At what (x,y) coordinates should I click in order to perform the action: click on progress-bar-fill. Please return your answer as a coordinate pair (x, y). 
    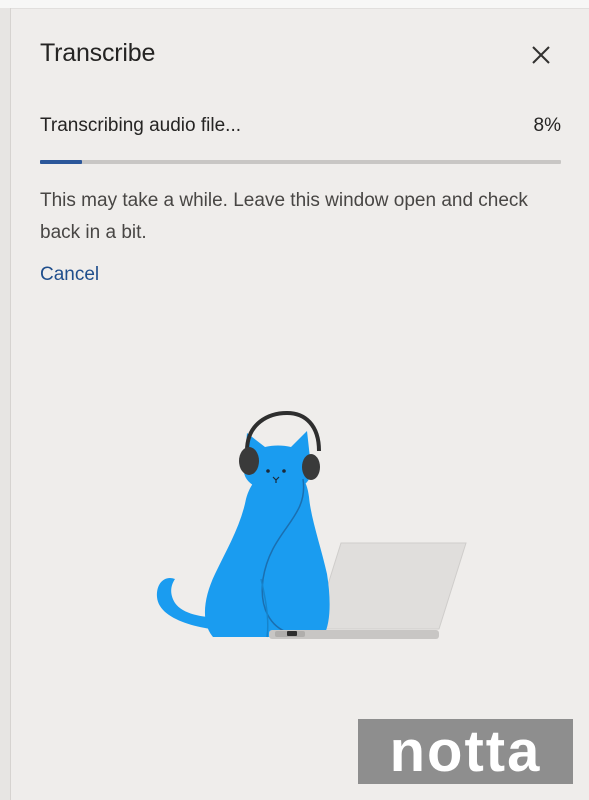
    Looking at the image, I should click on (61, 162).